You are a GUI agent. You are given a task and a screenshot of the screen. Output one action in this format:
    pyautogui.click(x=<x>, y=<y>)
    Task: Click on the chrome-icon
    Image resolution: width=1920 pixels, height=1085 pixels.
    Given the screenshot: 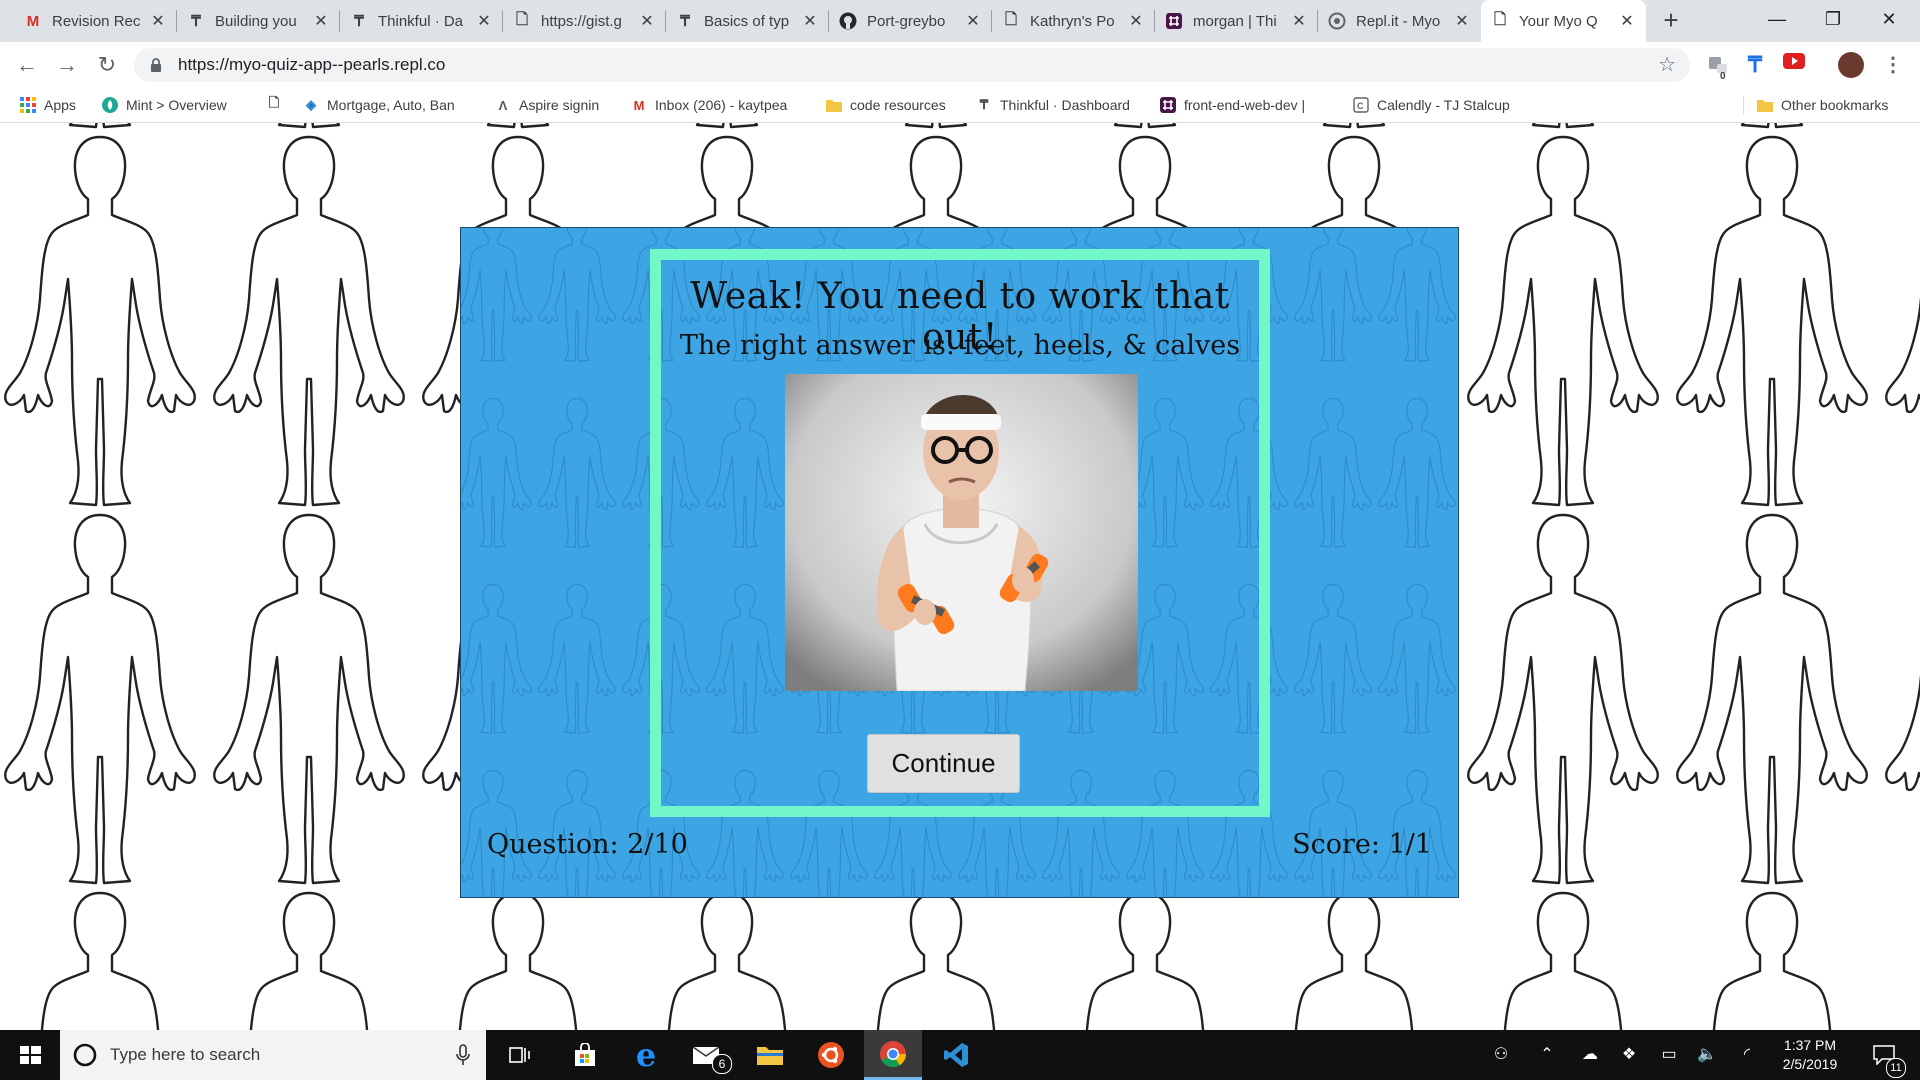 What is the action you would take?
    pyautogui.click(x=893, y=1055)
    